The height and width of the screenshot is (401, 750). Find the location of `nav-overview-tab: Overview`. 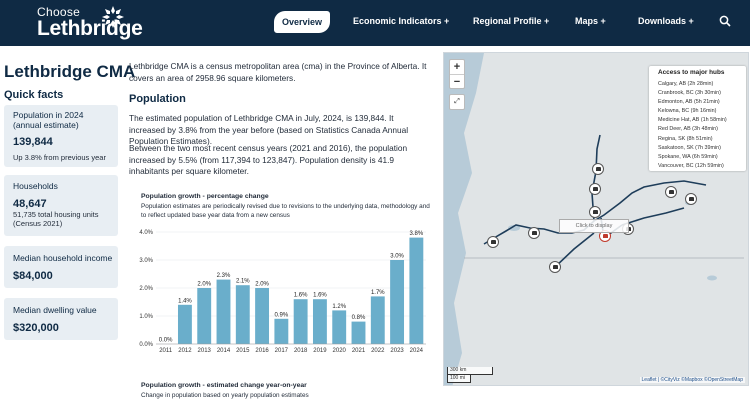

nav-overview-tab: Overview is located at coordinates (302, 22).